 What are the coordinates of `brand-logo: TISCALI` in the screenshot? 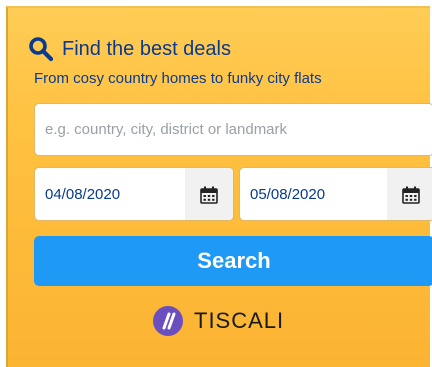 It's located at (218, 321).